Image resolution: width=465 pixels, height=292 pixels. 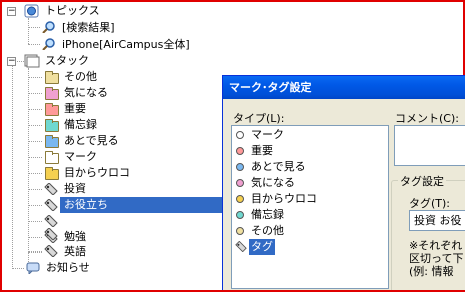 I want to click on tree-item-eye-opener: 目からウロコ, so click(x=97, y=173).